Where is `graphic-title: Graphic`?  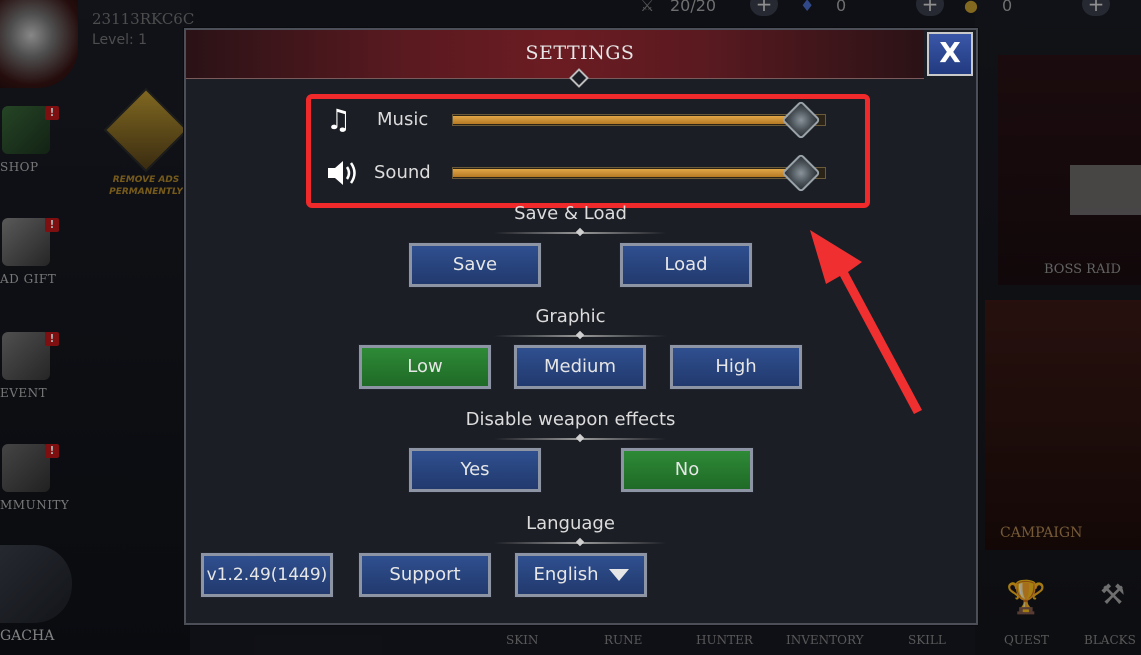 graphic-title: Graphic is located at coordinates (570, 316).